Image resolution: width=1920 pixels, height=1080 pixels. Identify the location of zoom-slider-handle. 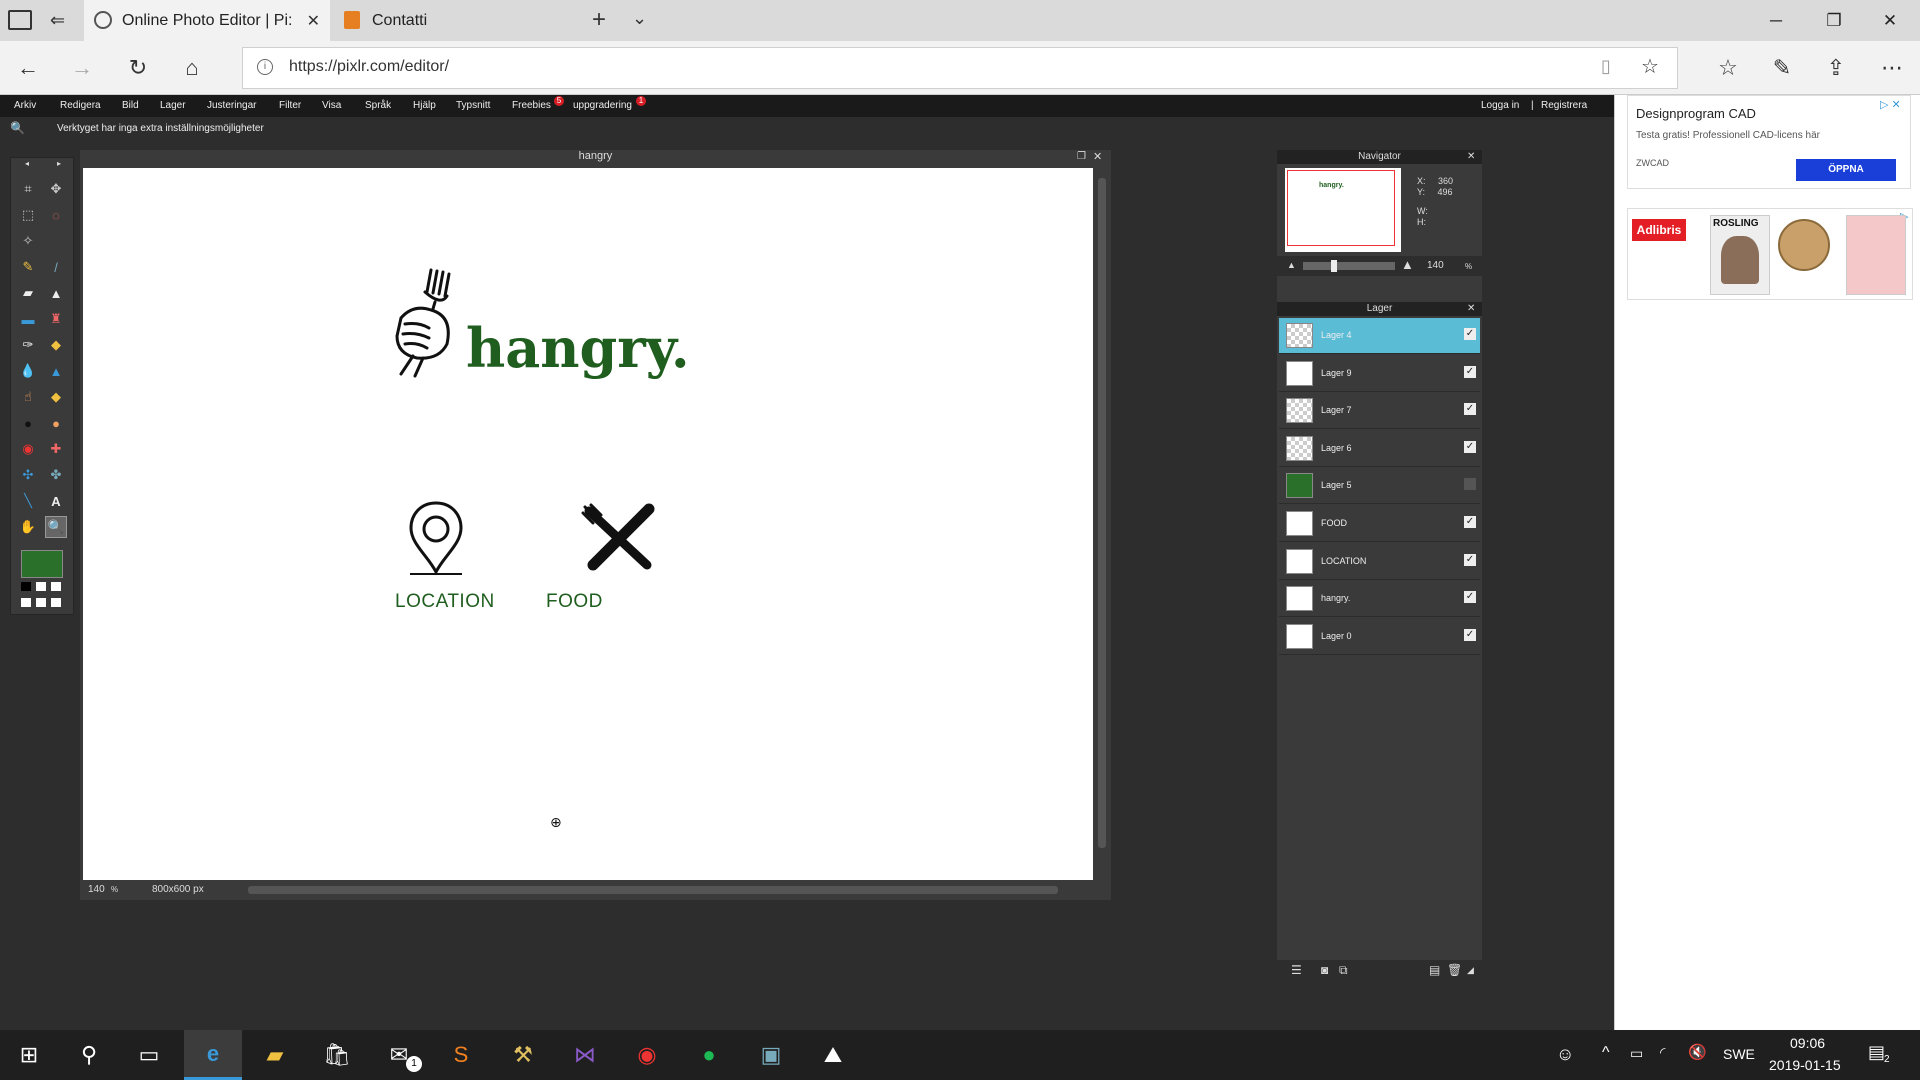
(1334, 266).